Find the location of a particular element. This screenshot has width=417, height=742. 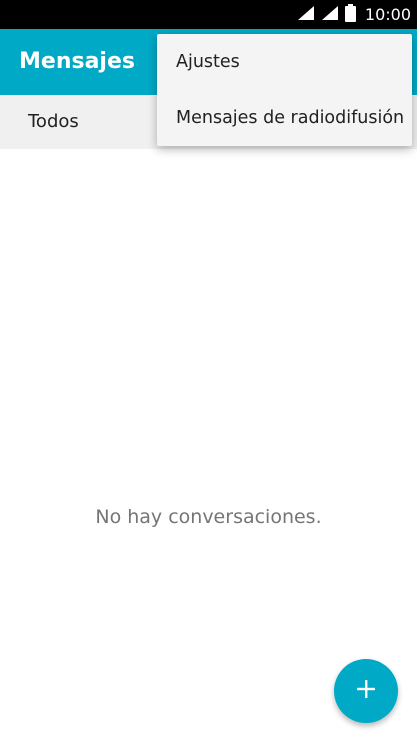

plus-icon is located at coordinates (366, 691).